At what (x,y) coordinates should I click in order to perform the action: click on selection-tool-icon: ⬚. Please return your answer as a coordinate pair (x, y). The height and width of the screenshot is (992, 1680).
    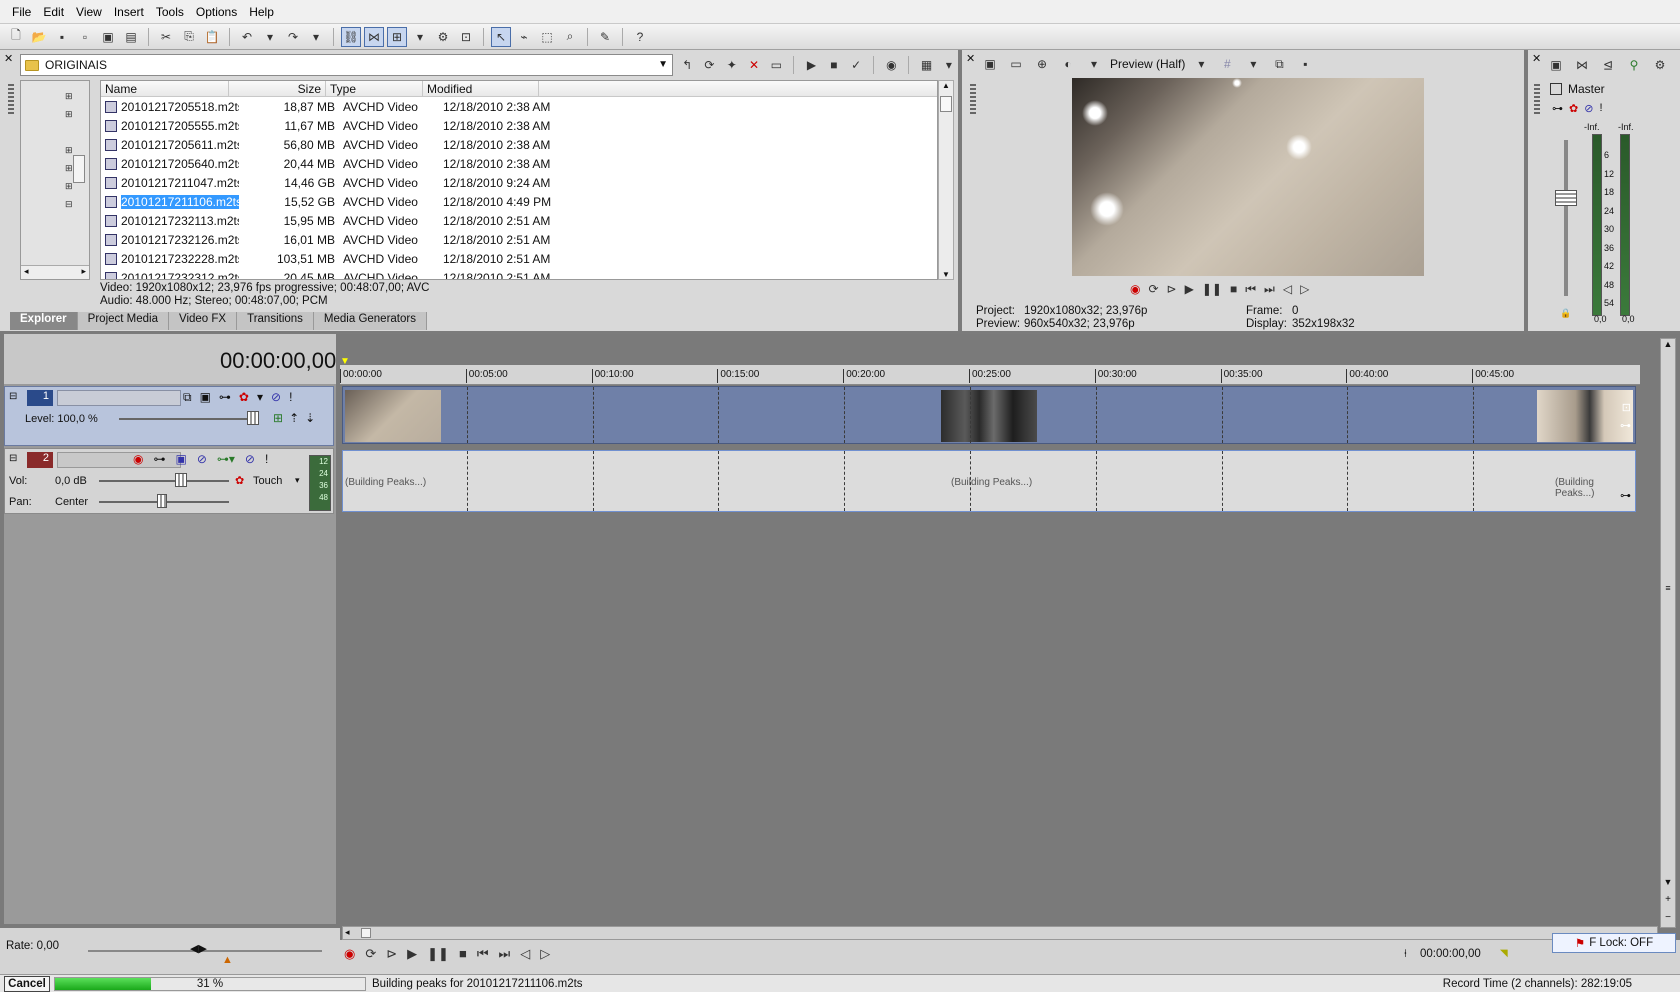
    Looking at the image, I should click on (547, 37).